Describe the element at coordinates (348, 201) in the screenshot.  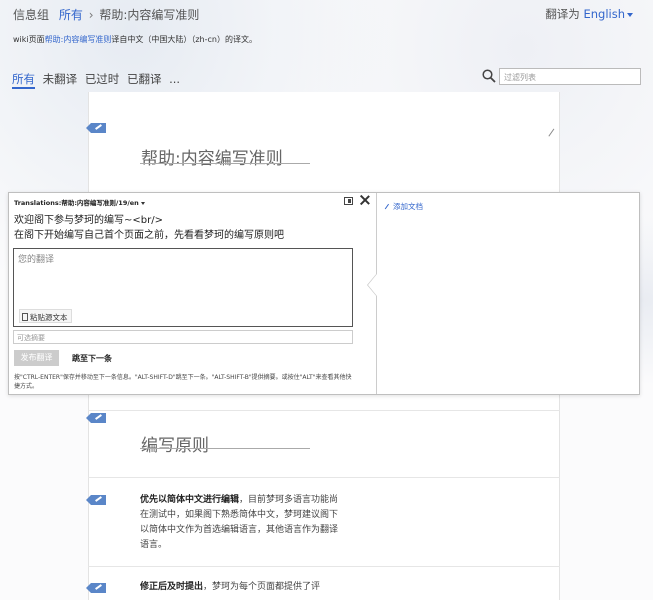
I see `layout-toggle-icon` at that location.